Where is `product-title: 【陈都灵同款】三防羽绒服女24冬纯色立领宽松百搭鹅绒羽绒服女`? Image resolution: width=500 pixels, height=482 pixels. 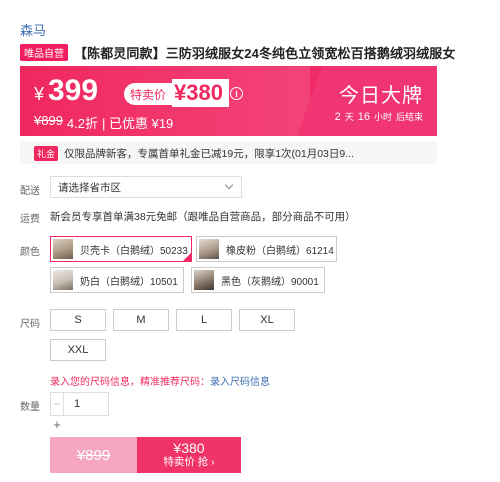 product-title: 【陈都灵同款】三防羽绒服女24冬纯色立领宽松百搭鹅绒羽绒服女 is located at coordinates (265, 53).